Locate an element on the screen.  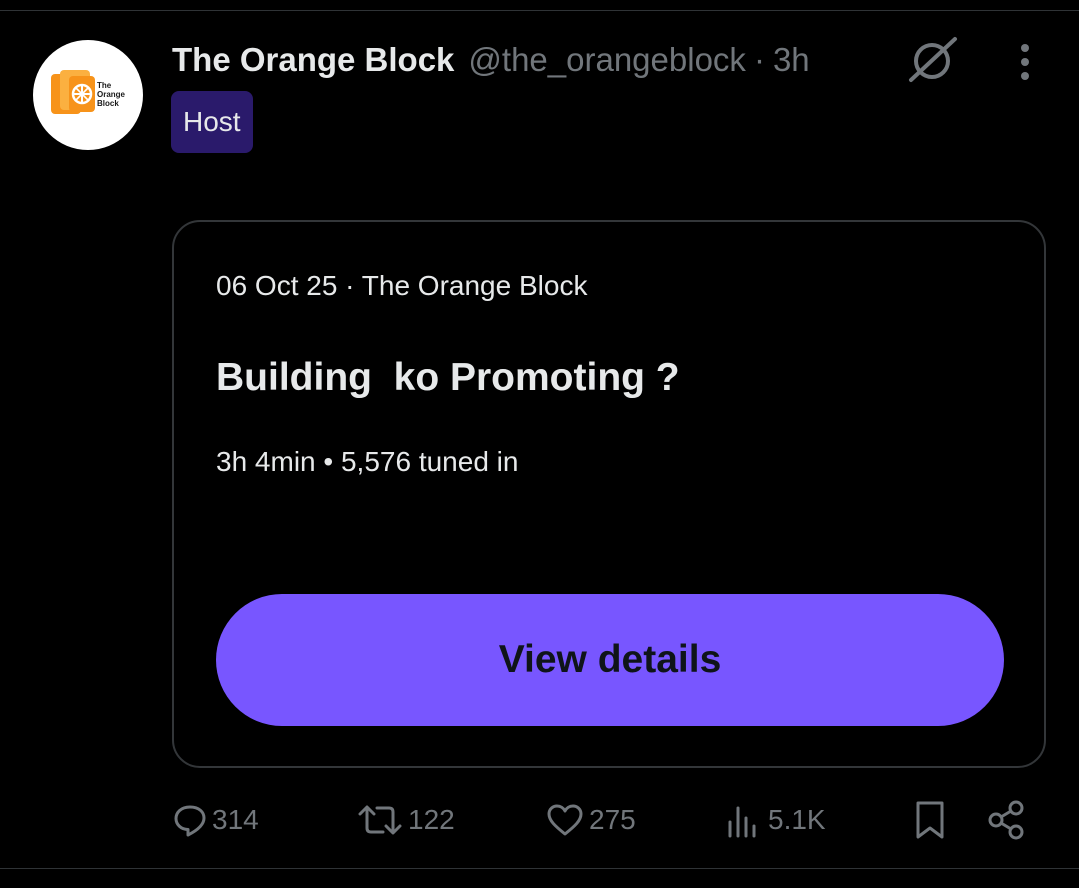
avatar: The Orange Block is located at coordinates (88, 95).